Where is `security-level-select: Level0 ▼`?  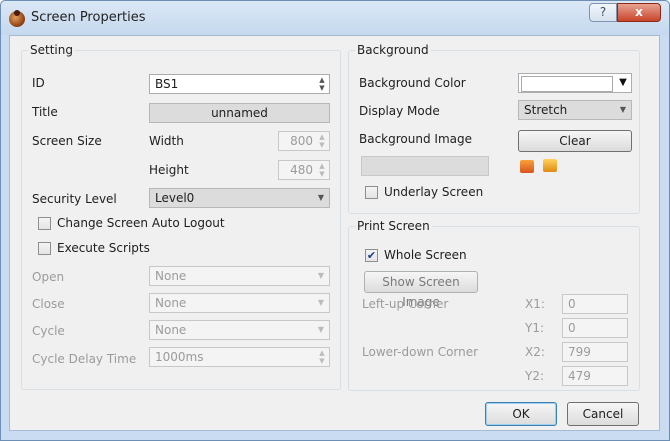
security-level-select: Level0 ▼ is located at coordinates (239, 198).